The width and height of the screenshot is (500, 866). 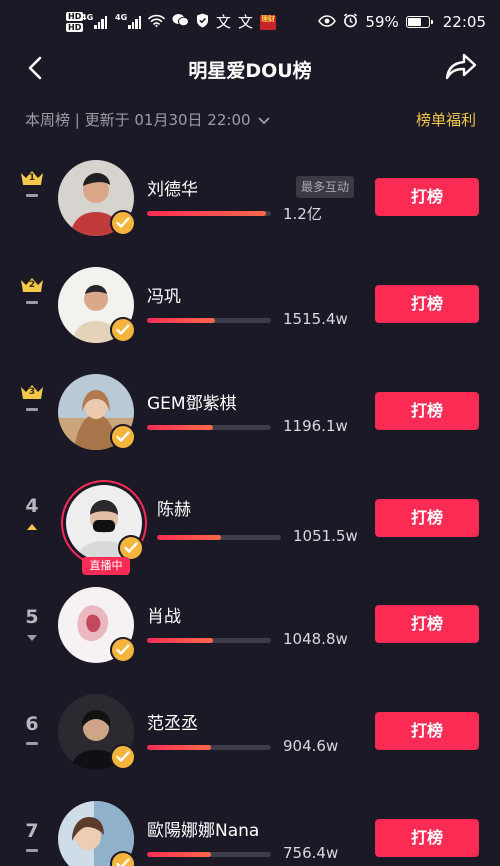 I want to click on rank-number: 7, so click(x=32, y=831).